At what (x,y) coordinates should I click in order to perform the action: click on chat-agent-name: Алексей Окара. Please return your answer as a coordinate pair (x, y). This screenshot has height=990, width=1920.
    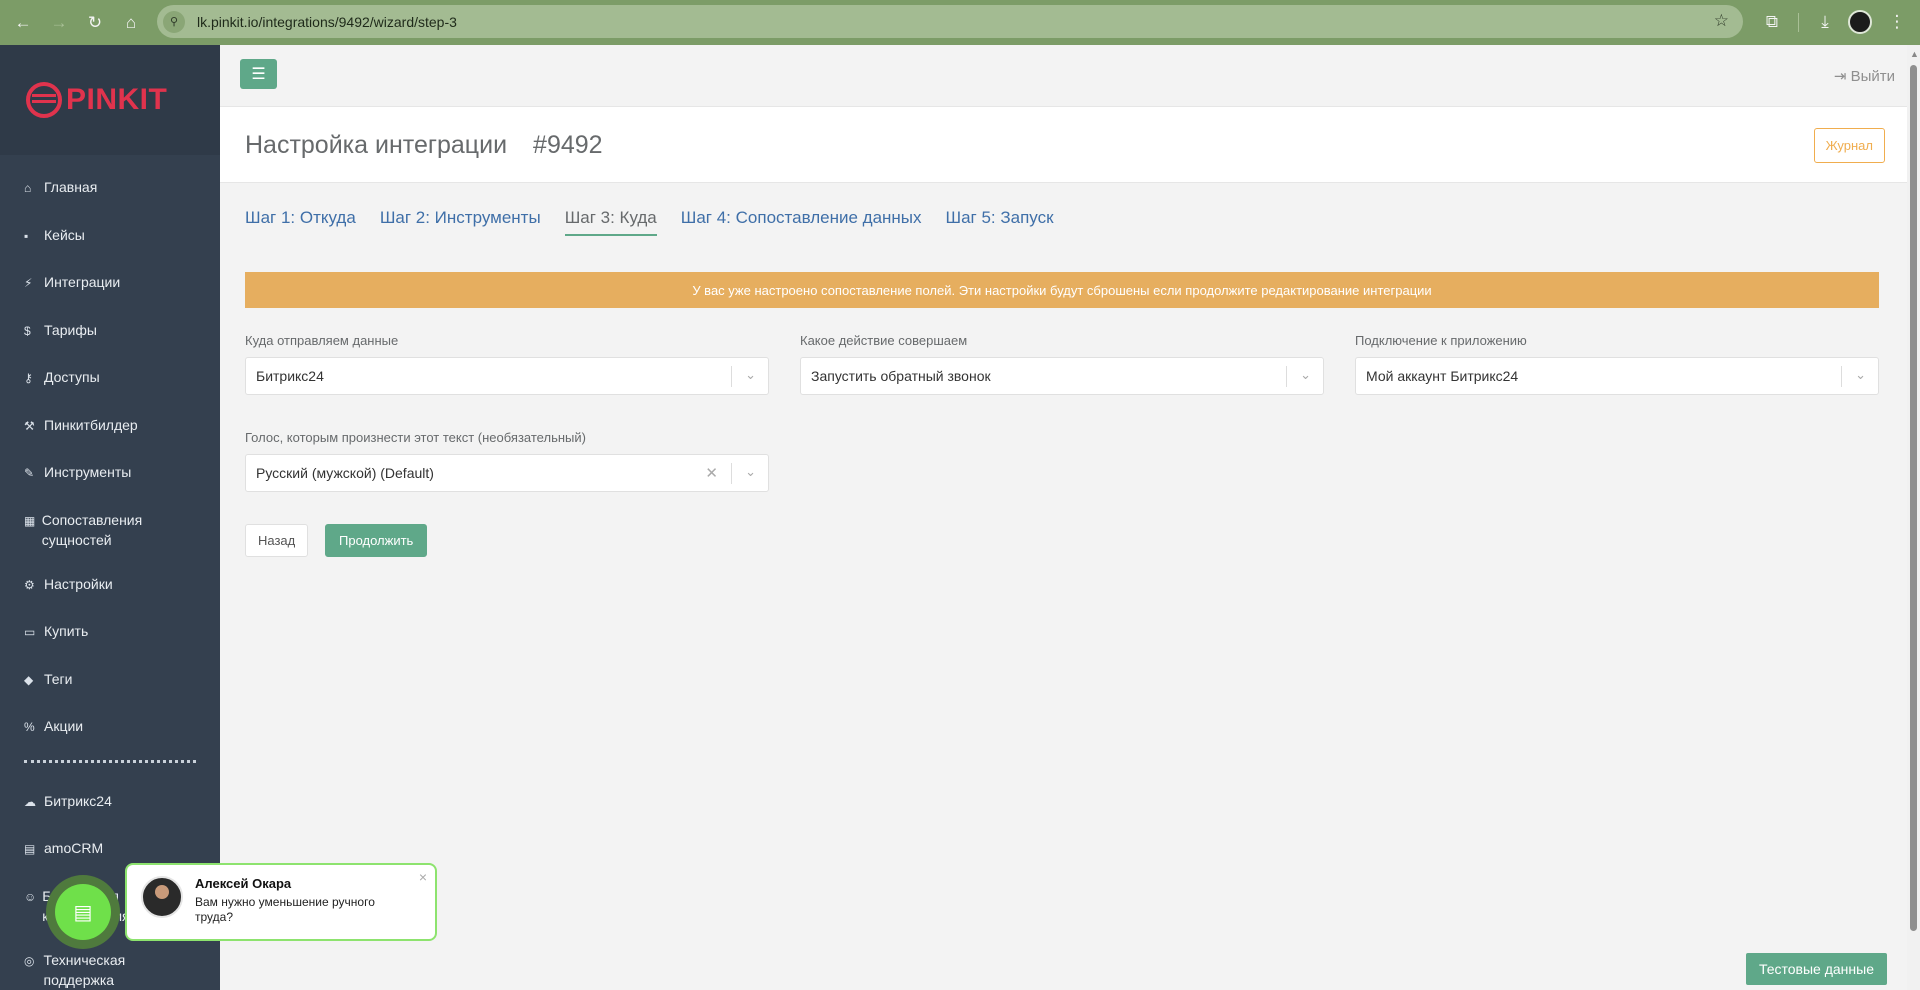
    Looking at the image, I should click on (243, 883).